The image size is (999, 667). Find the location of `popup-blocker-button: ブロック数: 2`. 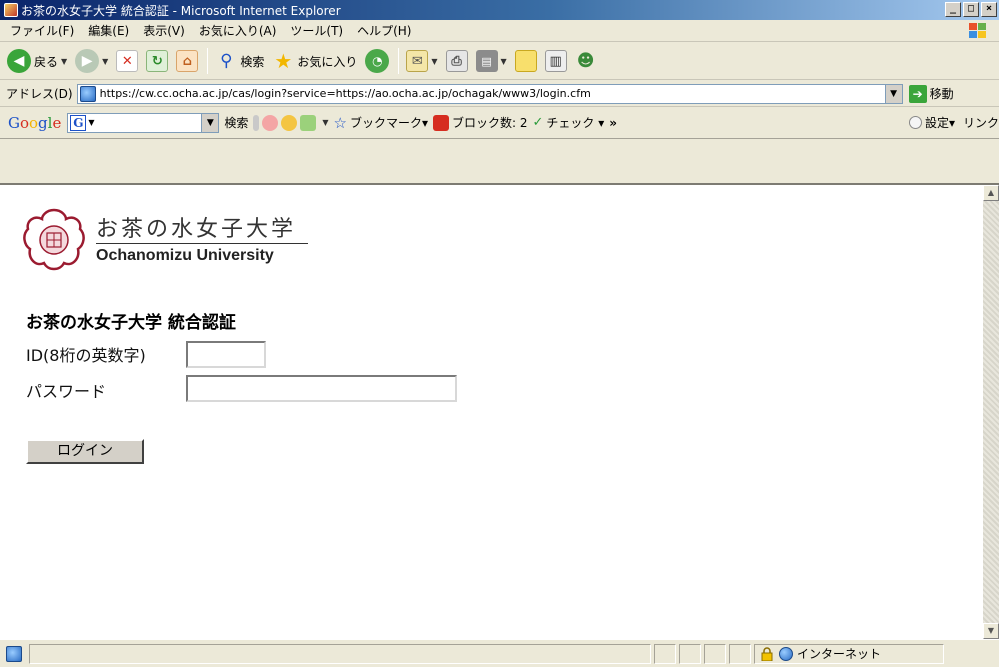

popup-blocker-button: ブロック数: 2 is located at coordinates (480, 122).